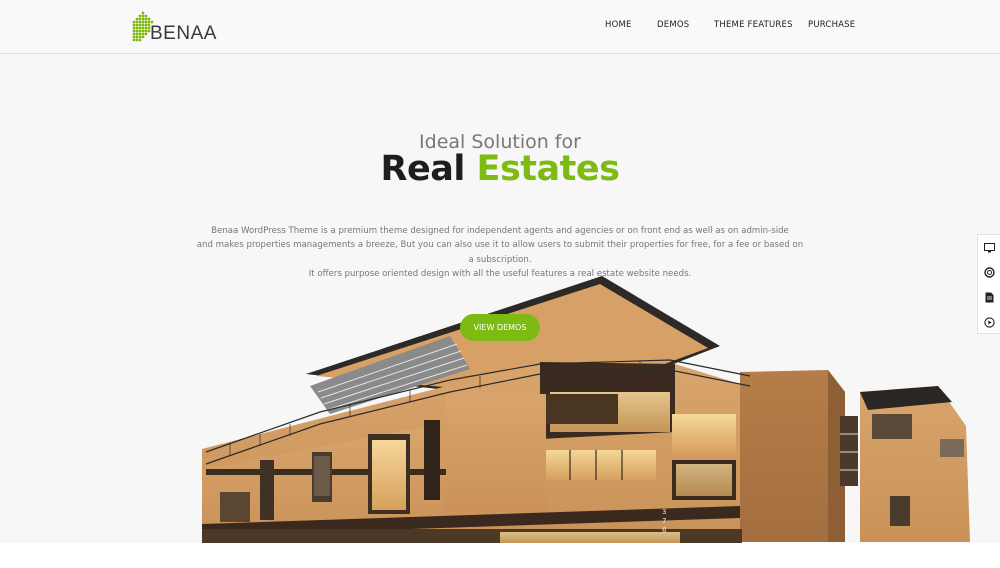  What do you see at coordinates (500, 259) in the screenshot?
I see `description-line: a subscription.` at bounding box center [500, 259].